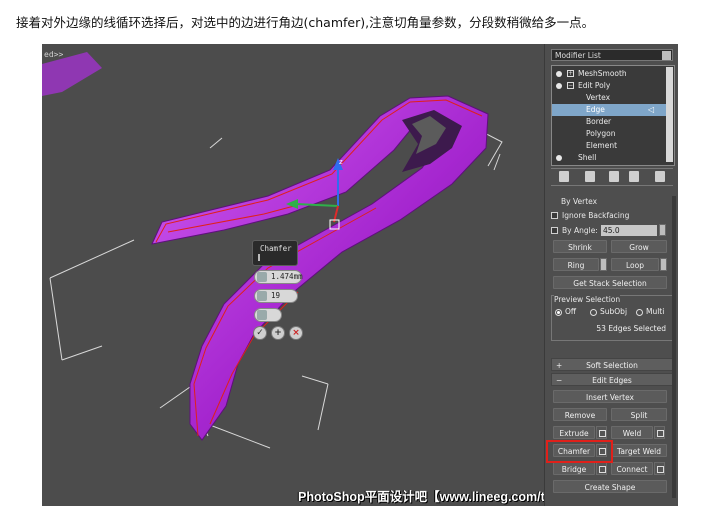 The image size is (706, 517). Describe the element at coordinates (610, 282) in the screenshot. I see `get-stack-selection-button: Get Stack Selection` at that location.